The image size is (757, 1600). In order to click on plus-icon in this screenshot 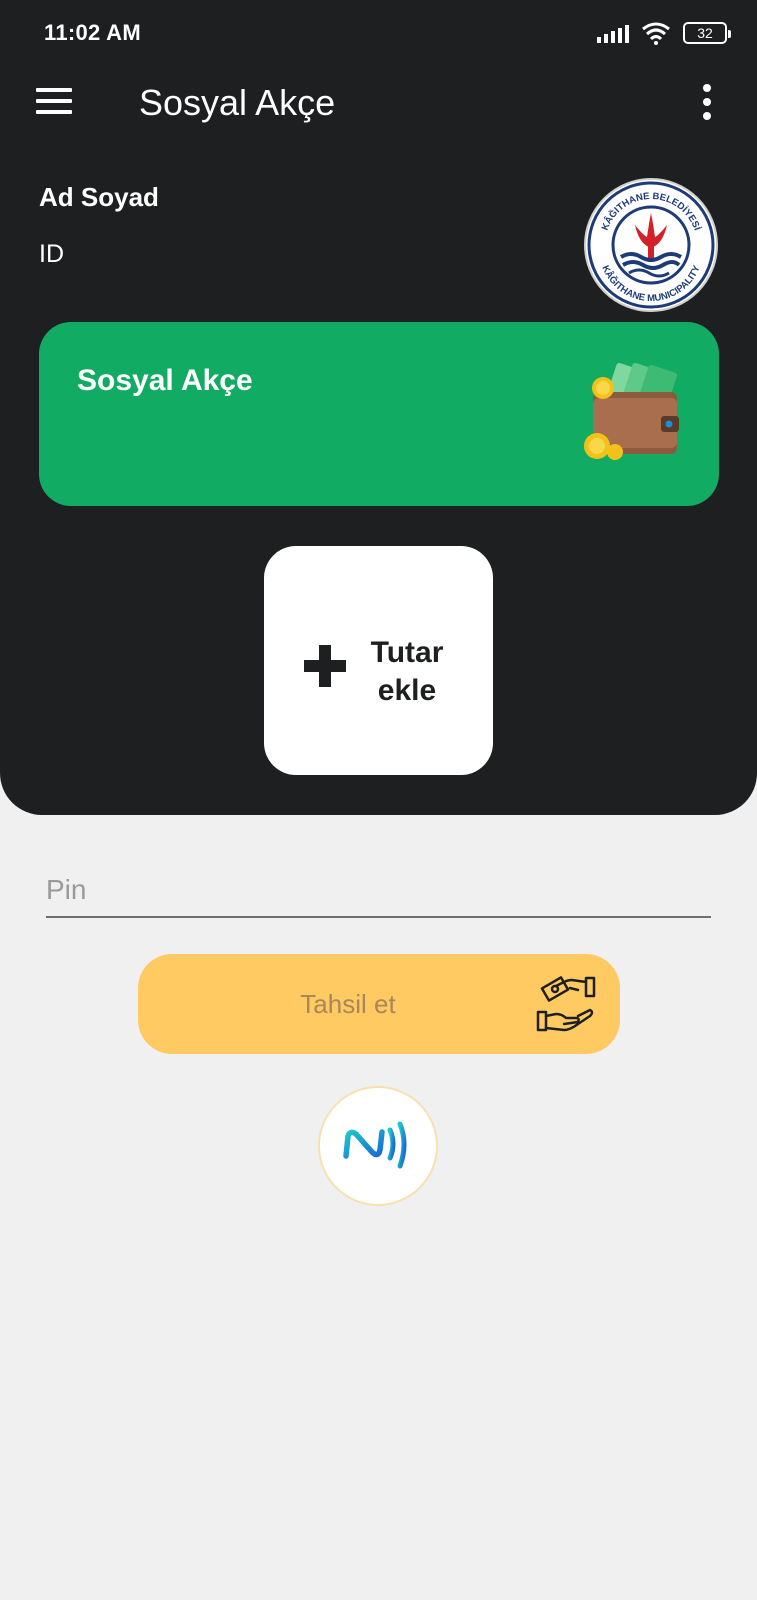, I will do `click(325, 666)`.